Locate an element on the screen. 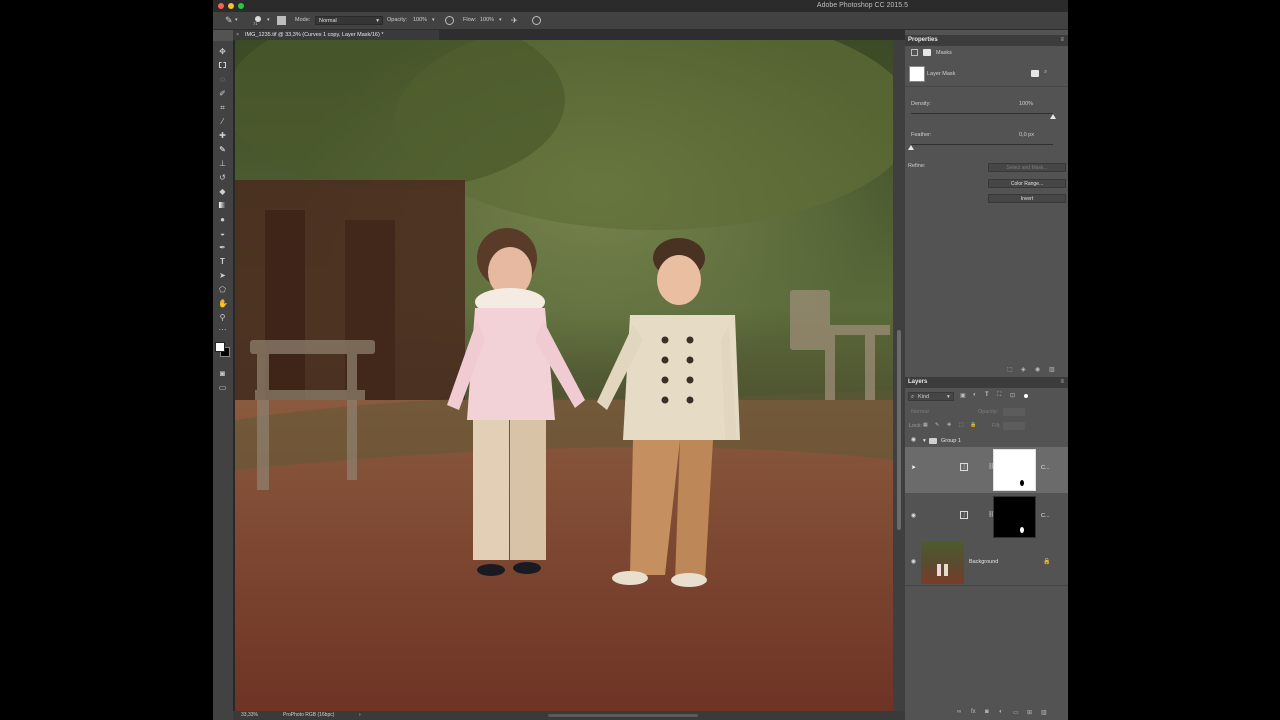 The width and height of the screenshot is (1280, 720). scrollbar-thumb is located at coordinates (899, 430).